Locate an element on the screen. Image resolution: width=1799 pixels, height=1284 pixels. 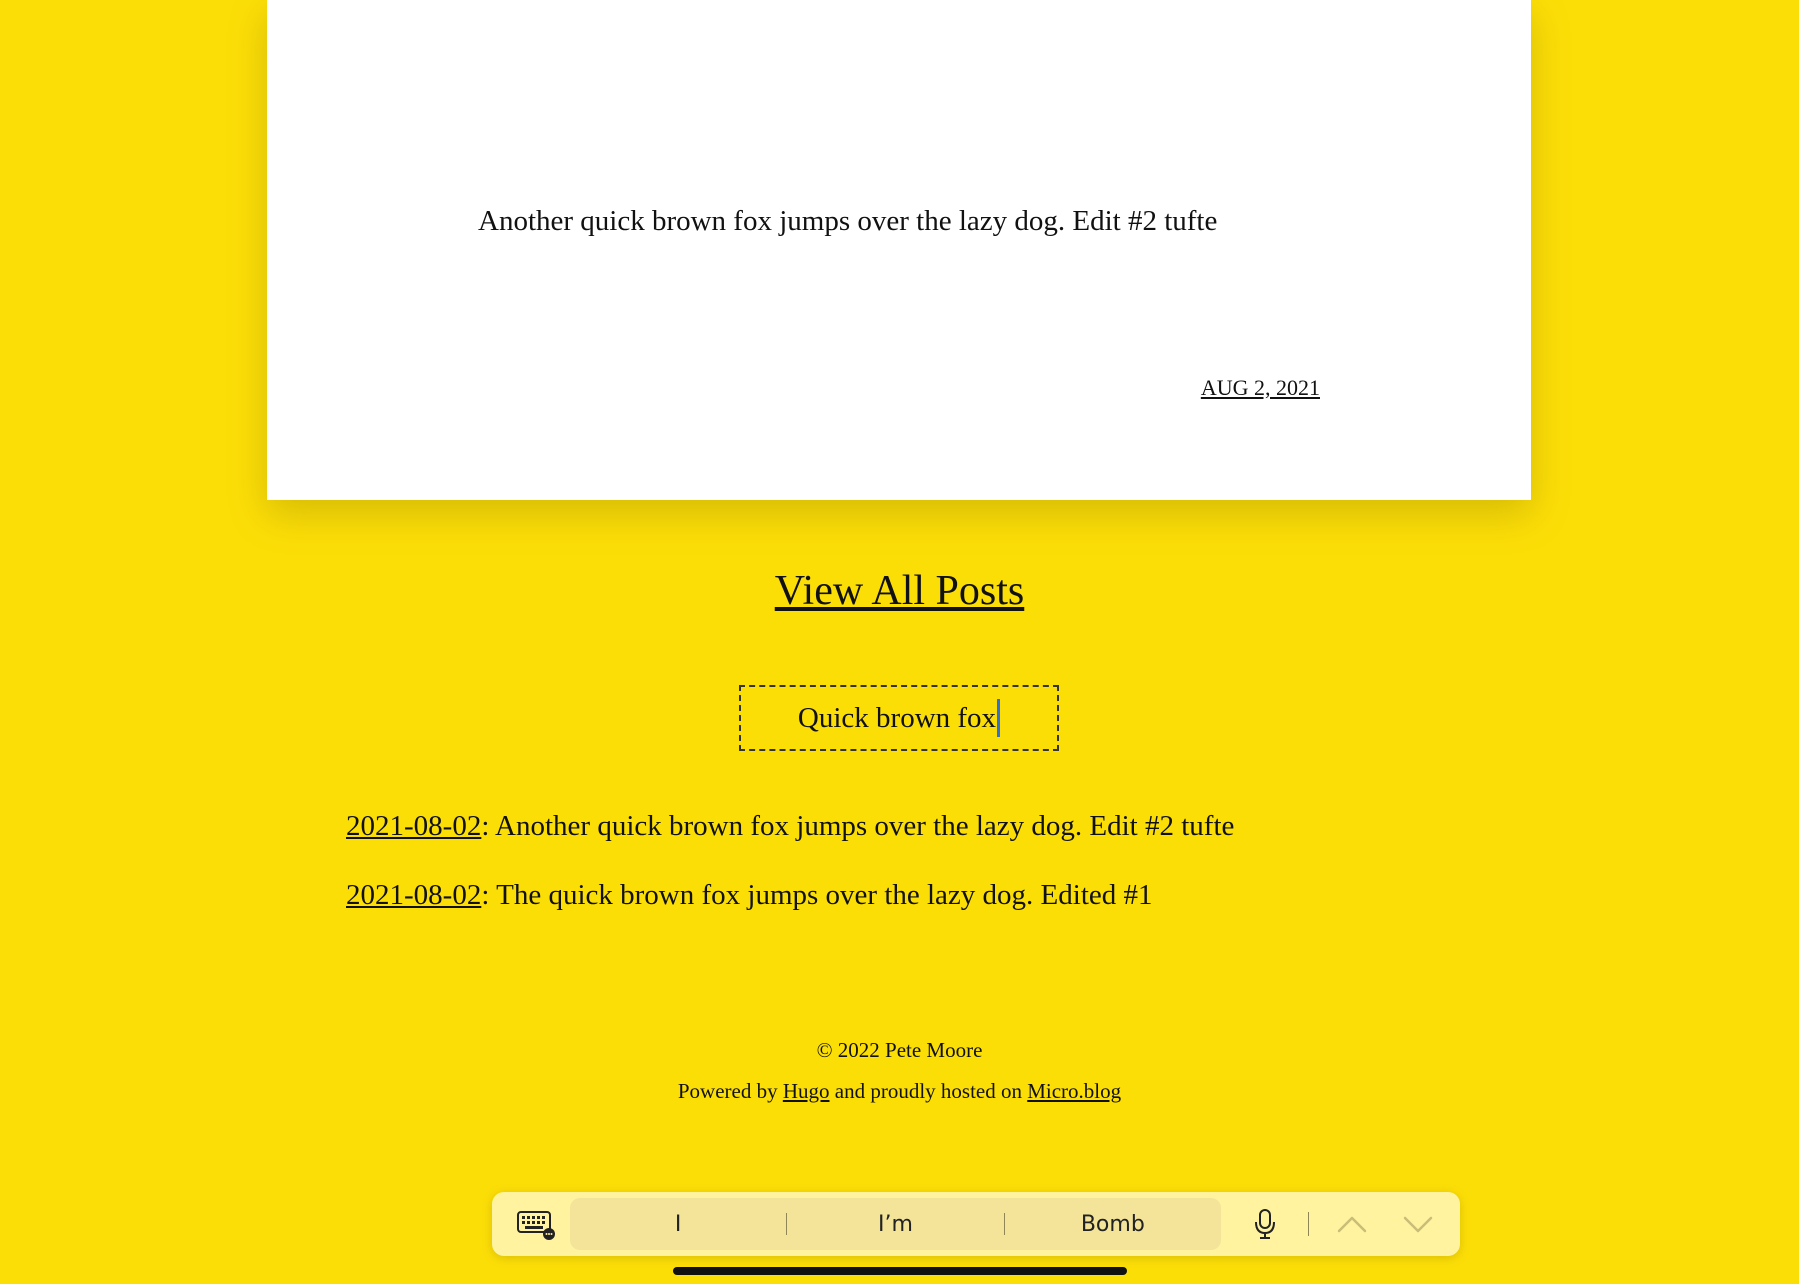
toolbar-divider is located at coordinates (1308, 1224).